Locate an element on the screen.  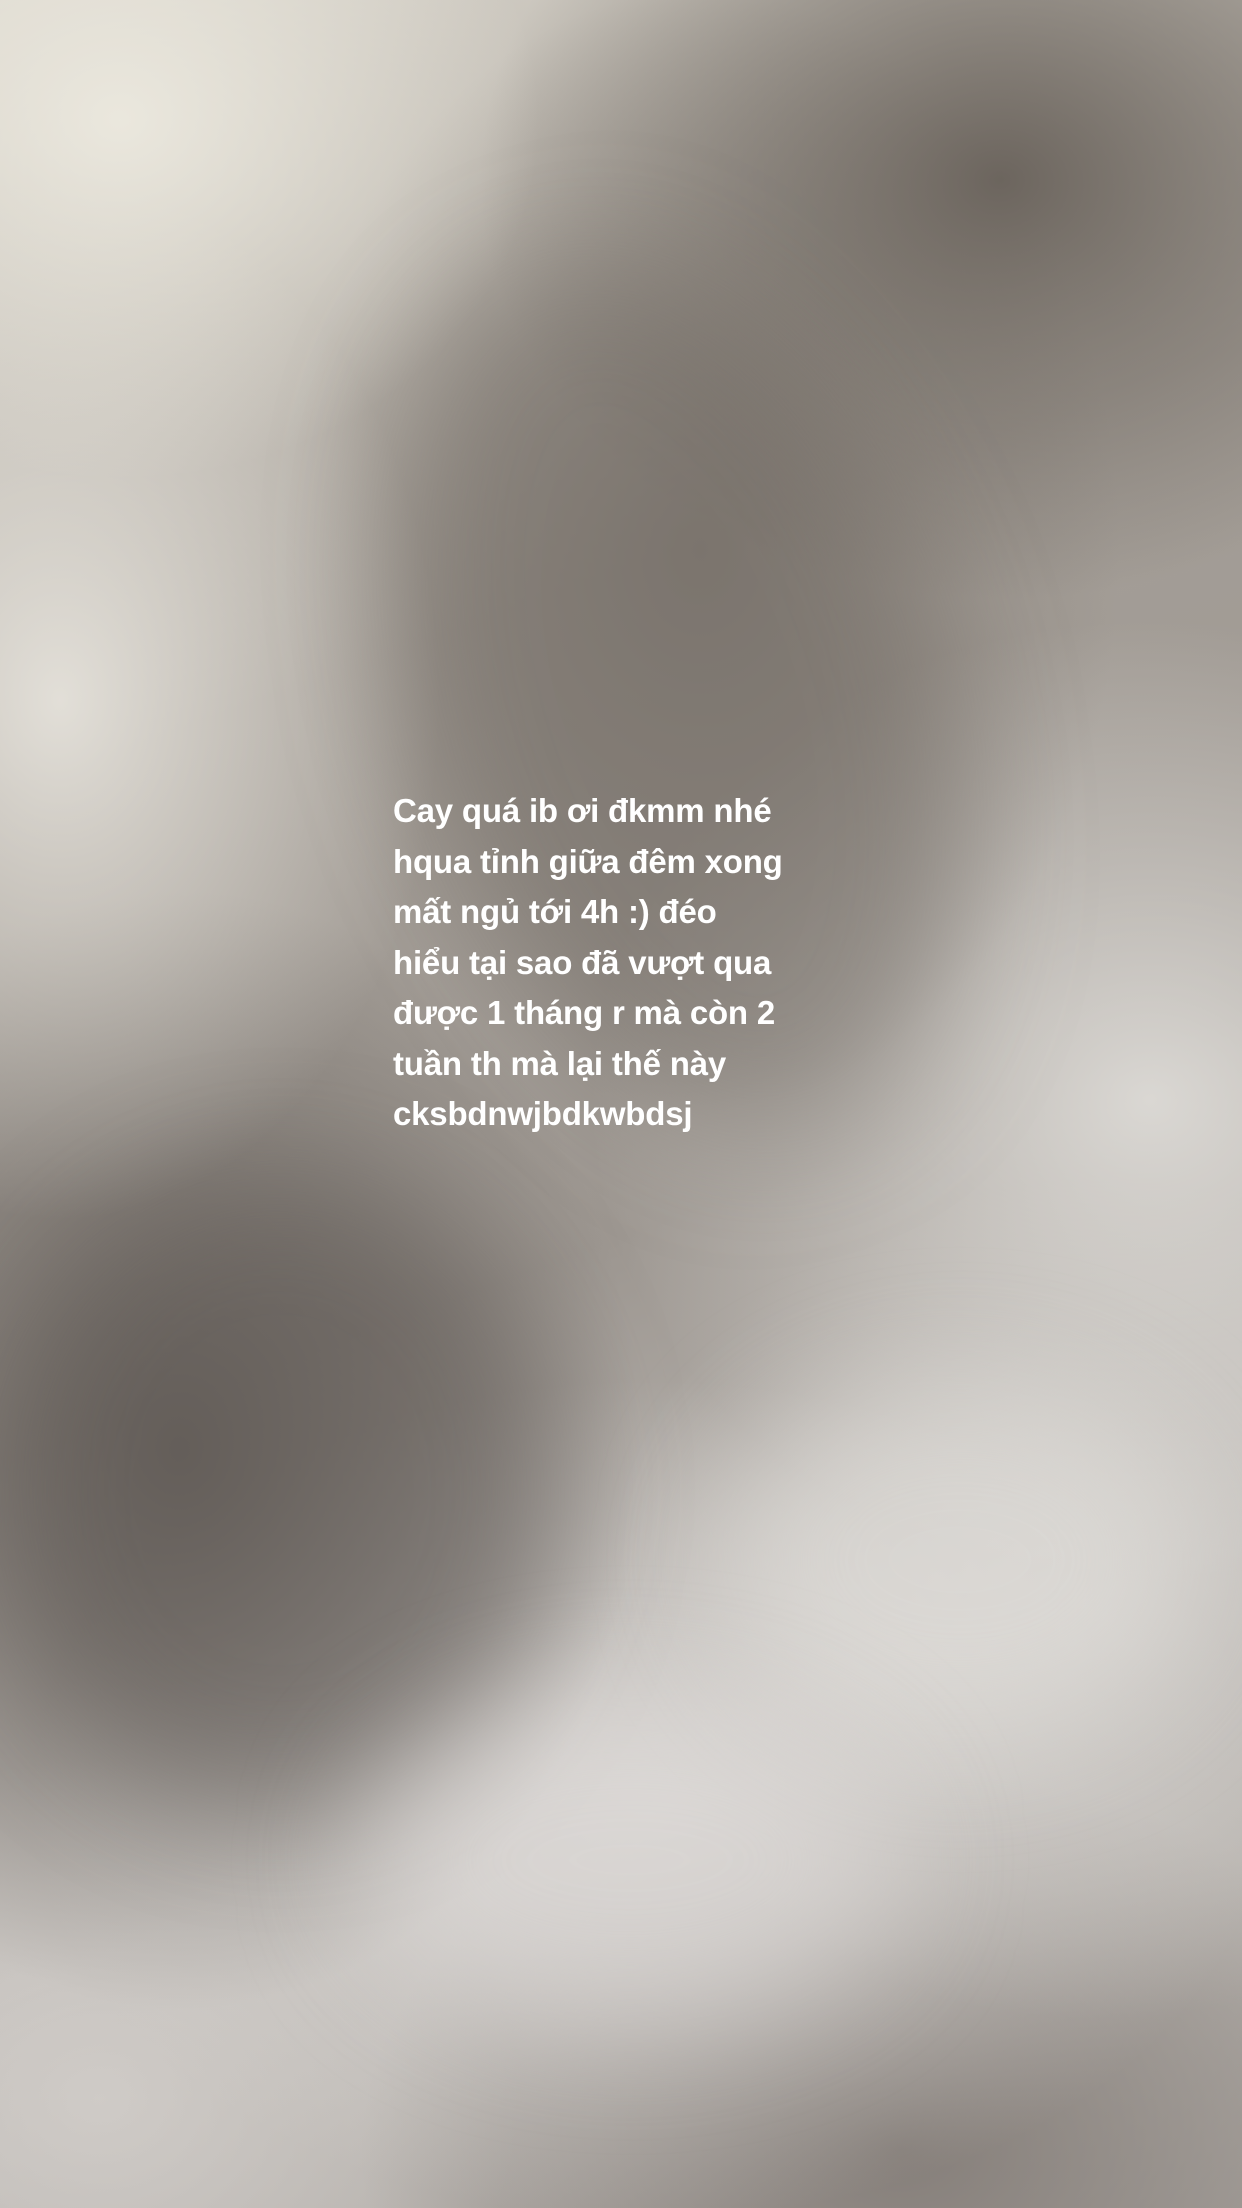
story-text-line: hiểu tại sao đã vượt qua is located at coordinates (582, 962).